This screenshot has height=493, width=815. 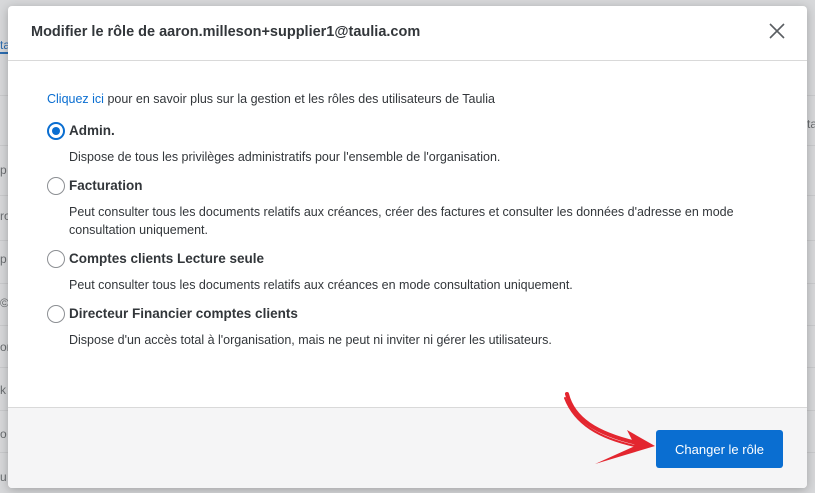 I want to click on annotation-arrow-icon, so click(x=609, y=428).